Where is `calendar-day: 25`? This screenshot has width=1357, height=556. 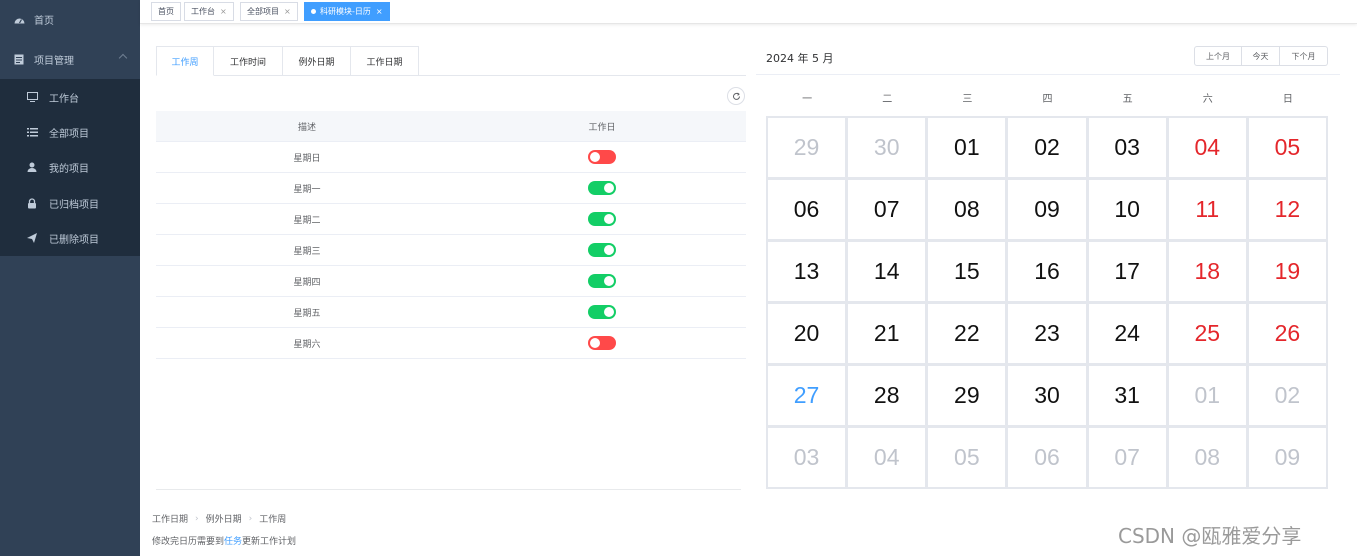
calendar-day: 25 is located at coordinates (1207, 333).